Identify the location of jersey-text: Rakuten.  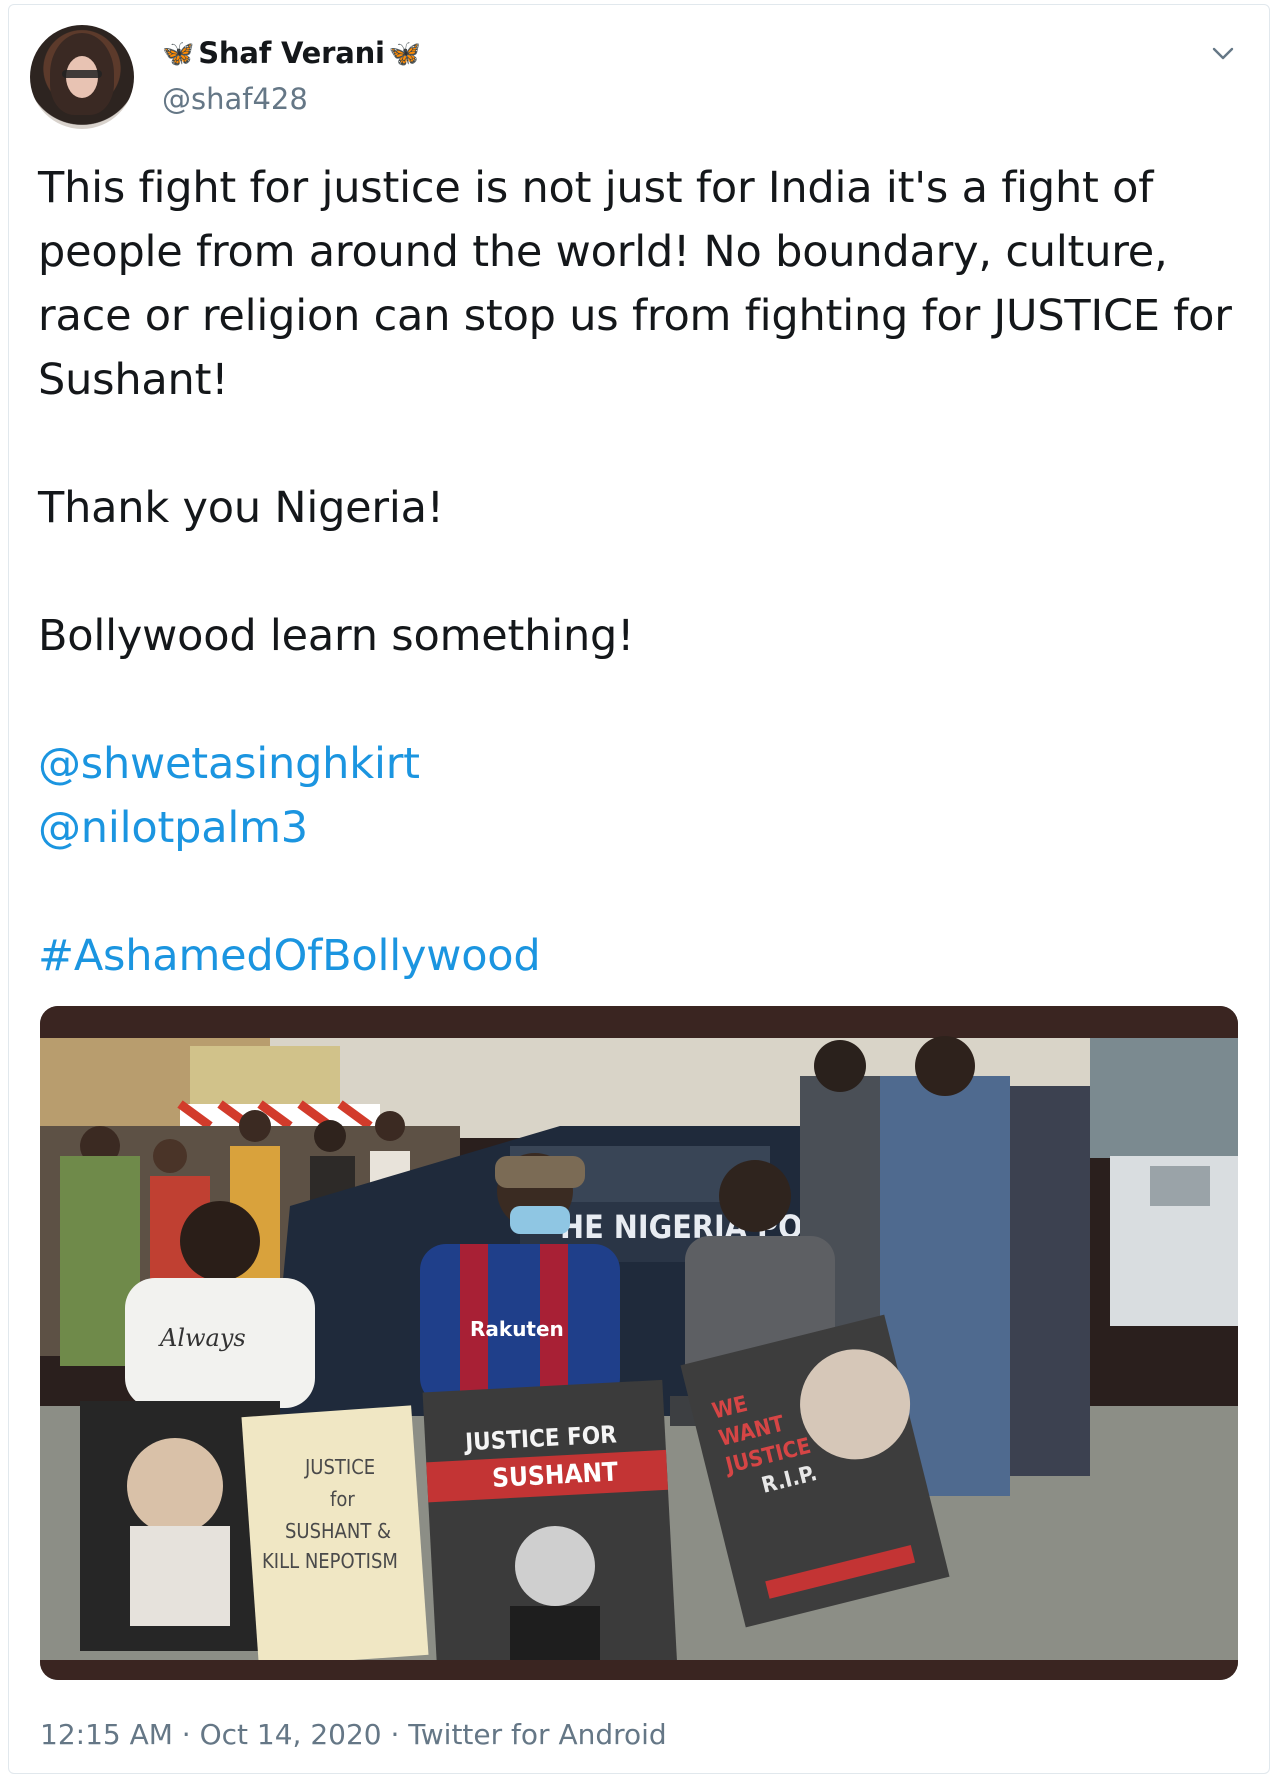
(517, 1329).